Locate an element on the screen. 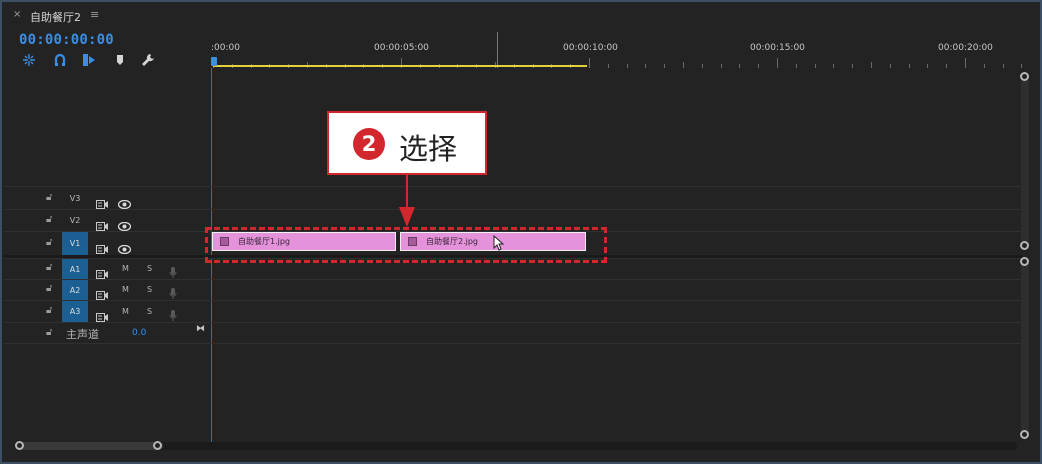 This screenshot has width=1042, height=464. snap-icon is located at coordinates (30, 60).